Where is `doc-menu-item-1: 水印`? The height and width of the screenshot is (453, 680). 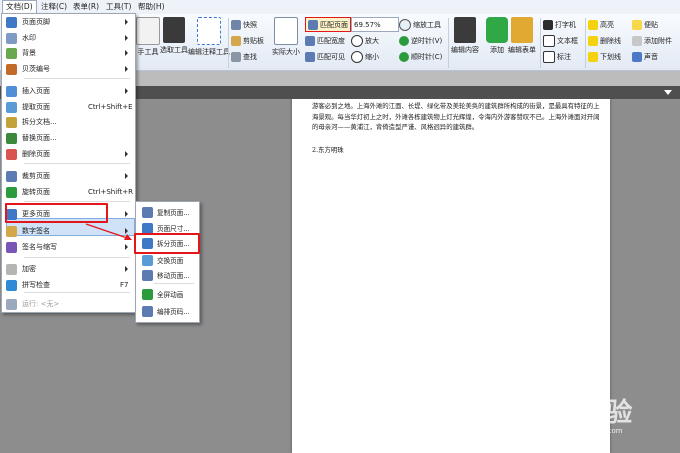
doc-menu-item-1: 水印 is located at coordinates (67, 38).